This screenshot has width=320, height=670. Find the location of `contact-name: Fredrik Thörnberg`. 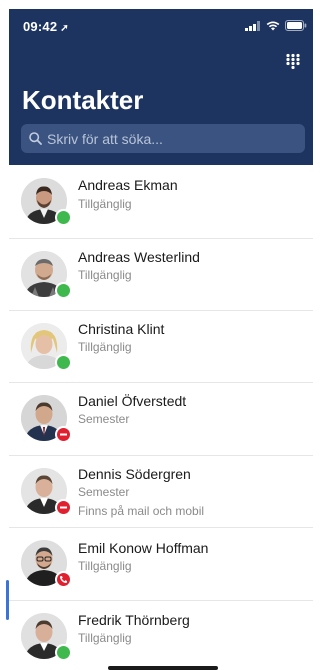

contact-name: Fredrik Thörnberg is located at coordinates (134, 620).